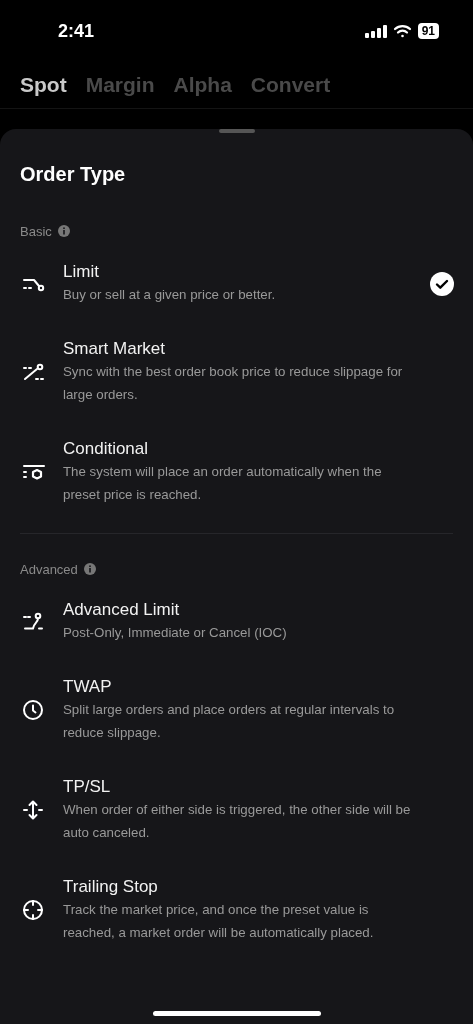  Describe the element at coordinates (238, 887) in the screenshot. I see `order-type-title: Trailing Stop` at that location.